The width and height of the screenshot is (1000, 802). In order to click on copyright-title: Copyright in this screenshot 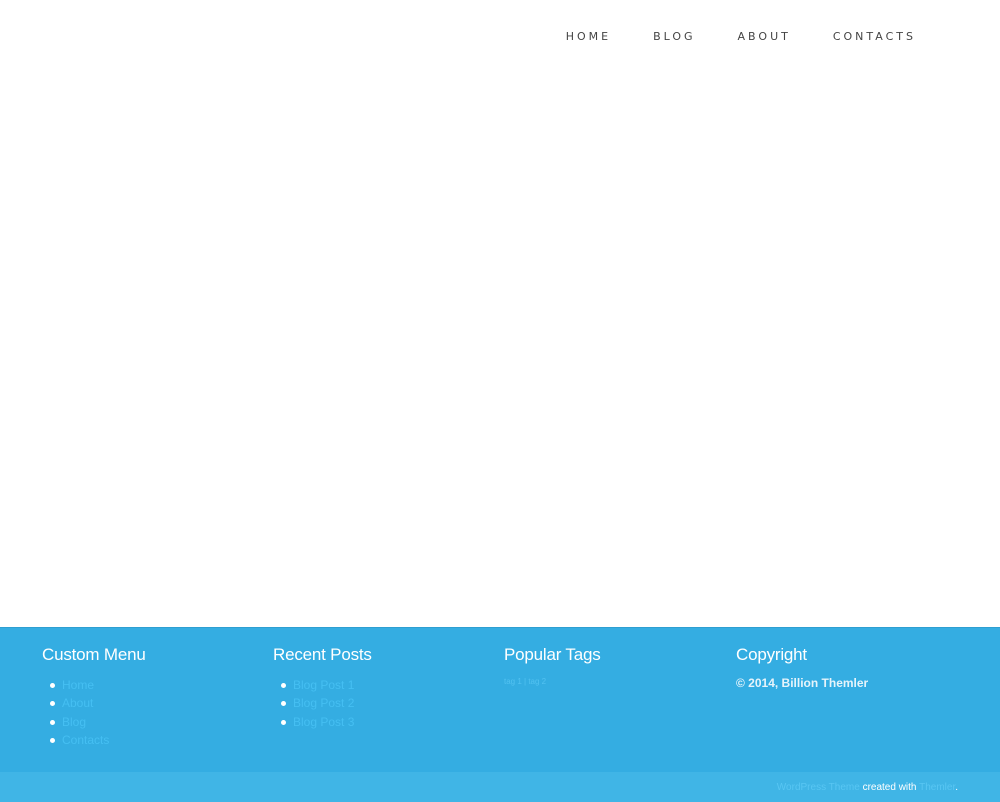, I will do `click(771, 654)`.